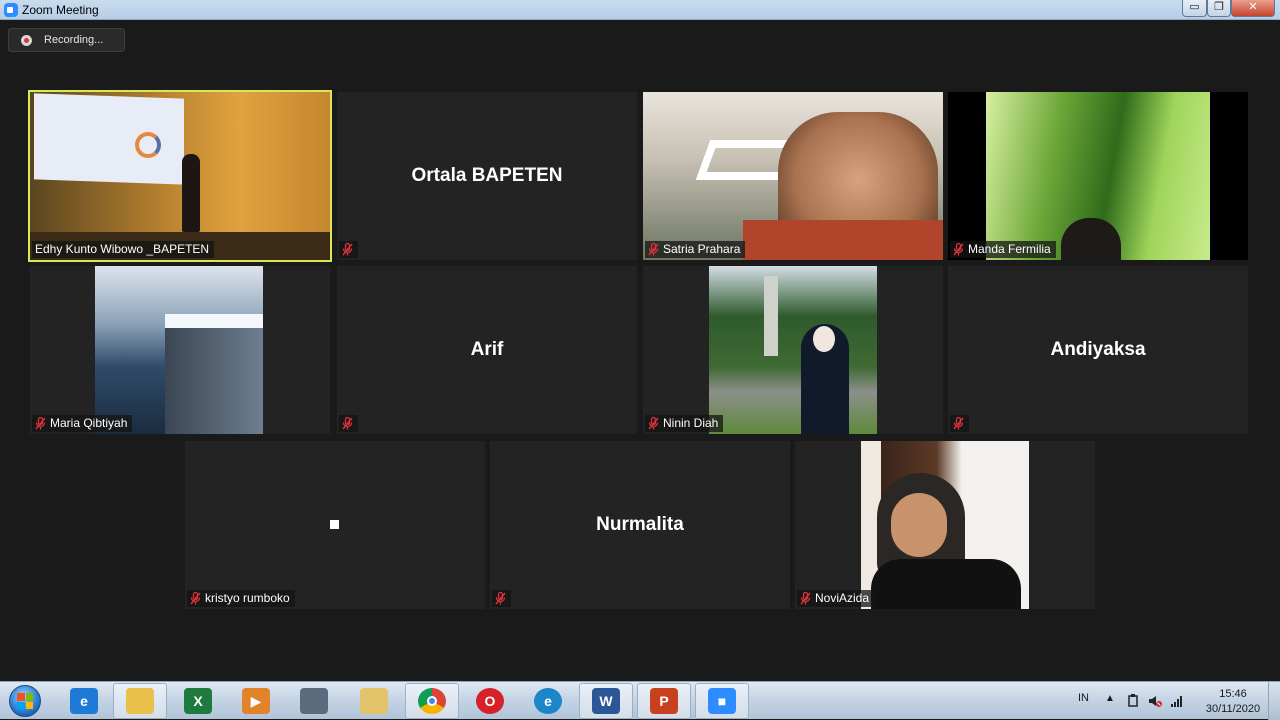 The width and height of the screenshot is (1280, 720). I want to click on participant-display-name: Andiyaksa, so click(1098, 349).